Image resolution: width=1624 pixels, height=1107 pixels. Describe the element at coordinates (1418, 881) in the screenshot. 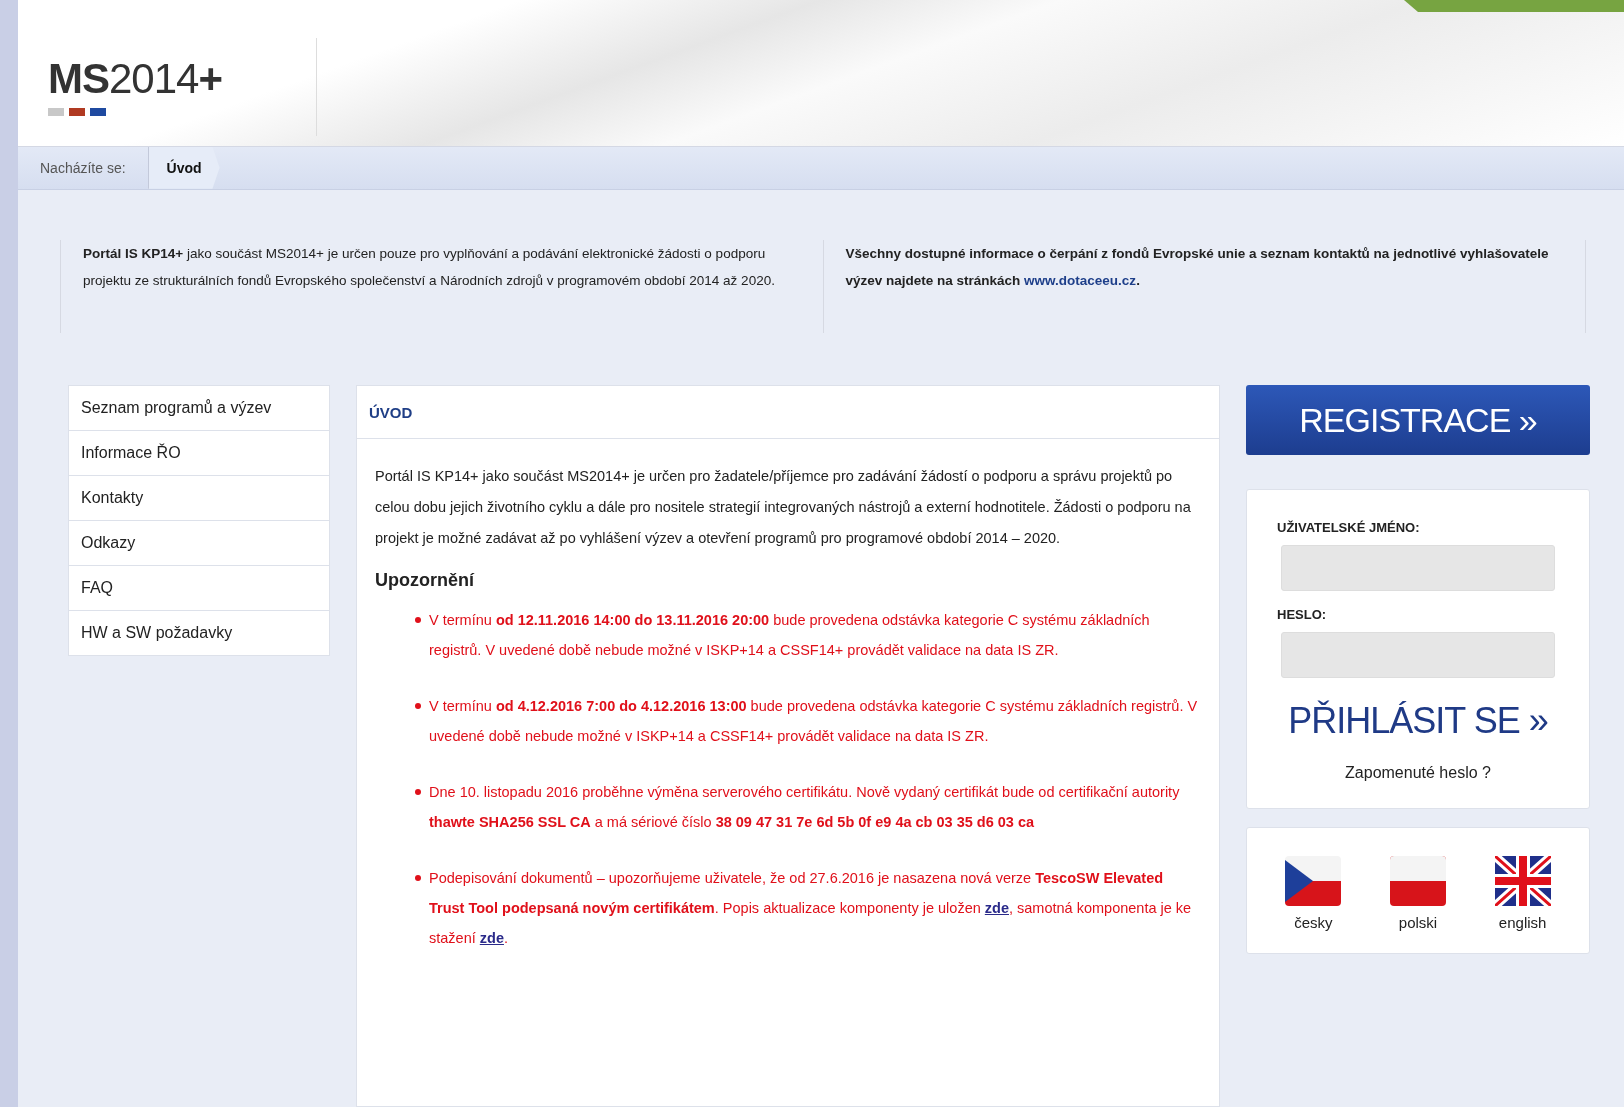

I see `polish-flag-icon` at that location.